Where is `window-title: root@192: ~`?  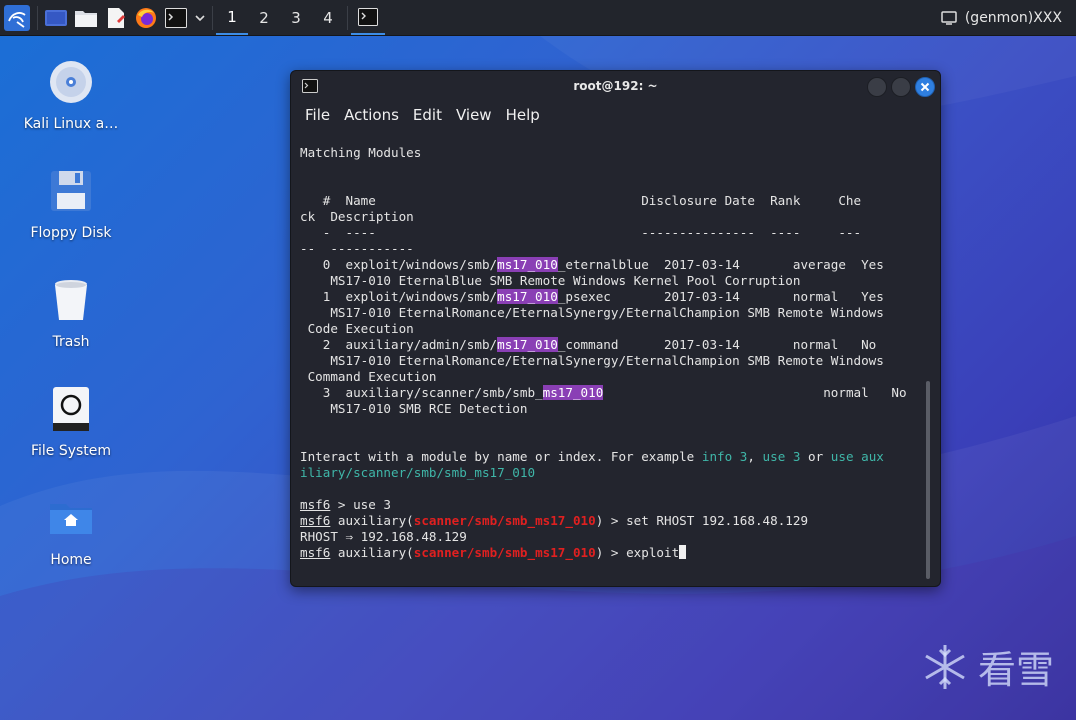 window-title: root@192: ~ is located at coordinates (615, 86).